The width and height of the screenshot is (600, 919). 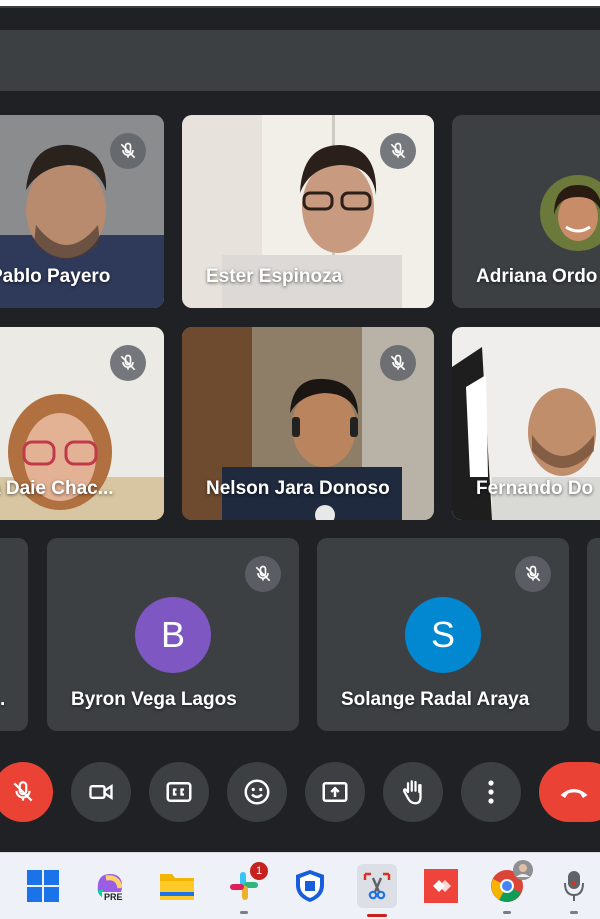 I want to click on preview-label: PRE, so click(x=113, y=897).